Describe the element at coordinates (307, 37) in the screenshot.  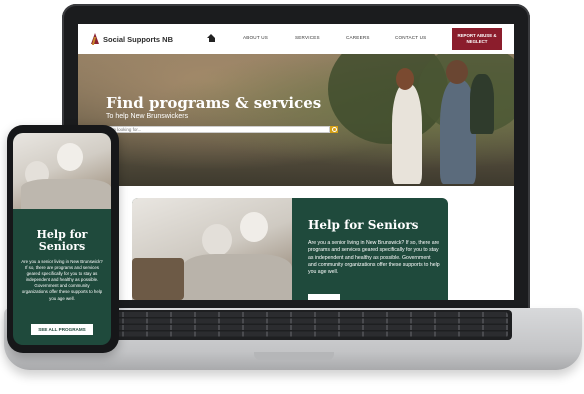
I see `nav-services: SERVICES` at that location.